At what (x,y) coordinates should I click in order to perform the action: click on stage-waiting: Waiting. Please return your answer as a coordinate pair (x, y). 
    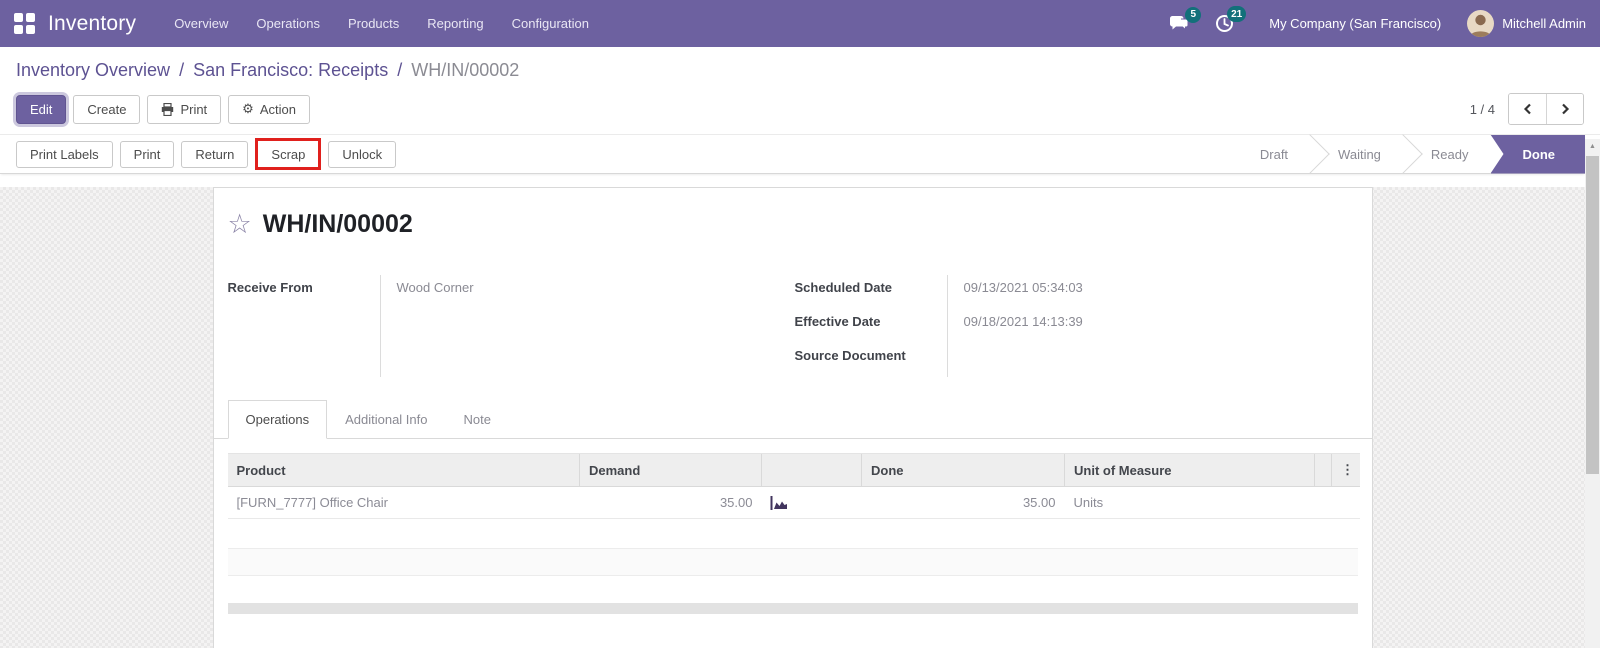
    Looking at the image, I should click on (1356, 154).